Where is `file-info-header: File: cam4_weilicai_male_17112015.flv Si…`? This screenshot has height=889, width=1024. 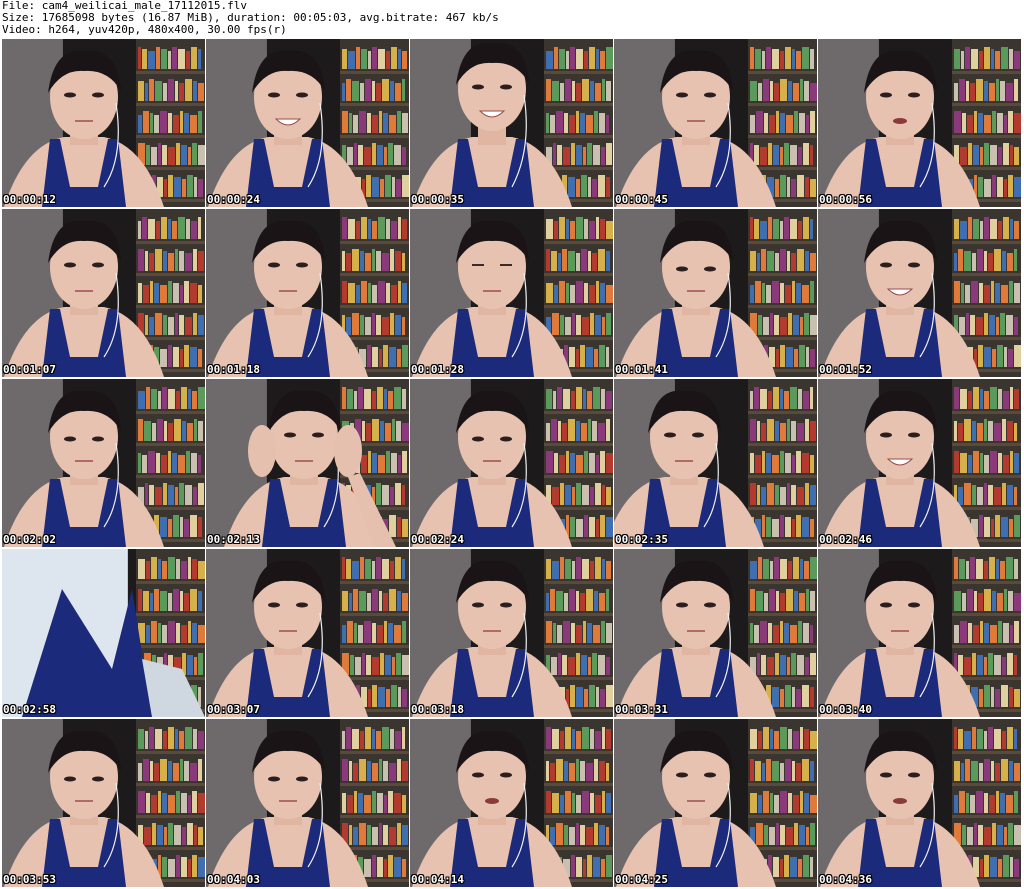 file-info-header: File: cam4_weilicai_male_17112015.flv Si… is located at coordinates (512, 19).